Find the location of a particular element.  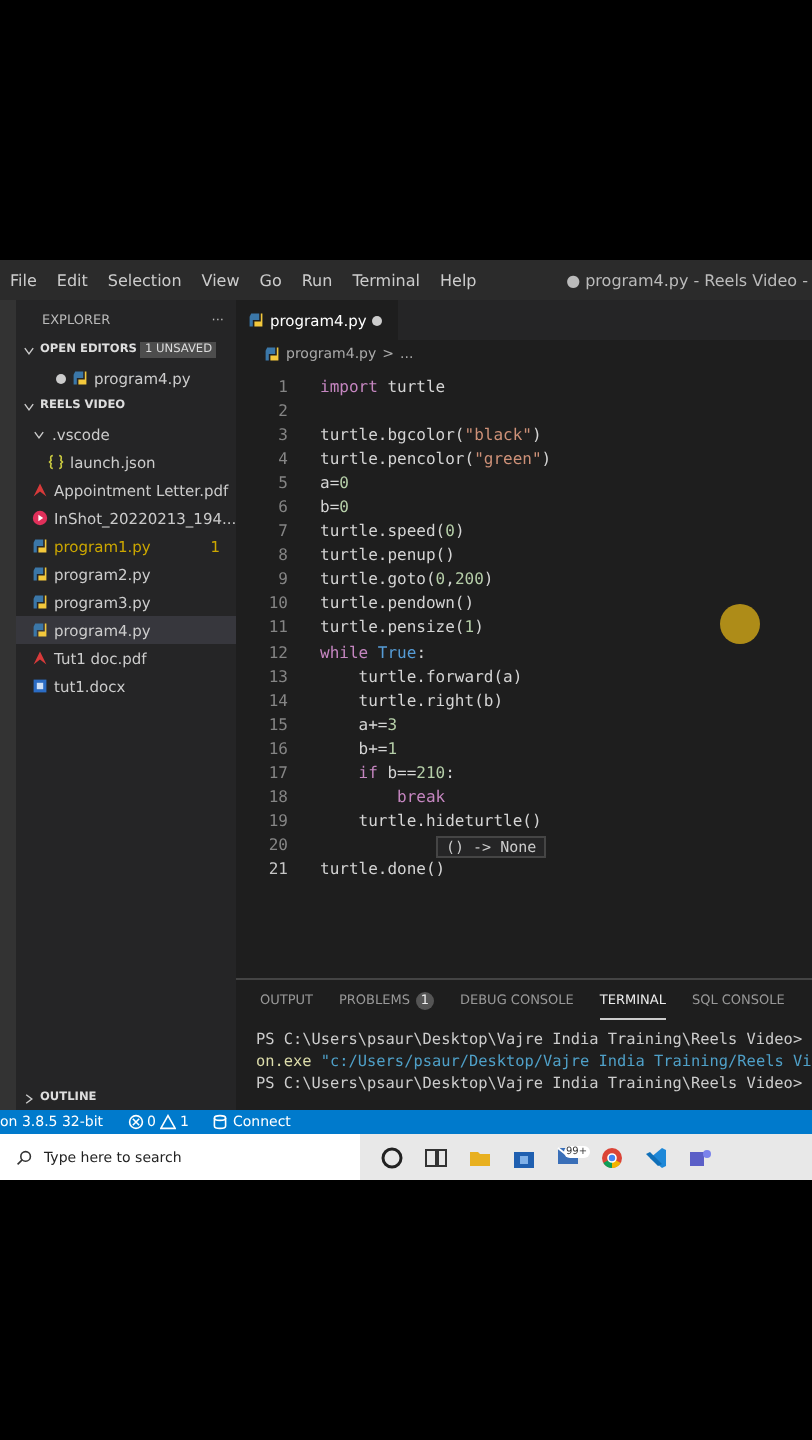

line-number: 15 is located at coordinates (278, 724).